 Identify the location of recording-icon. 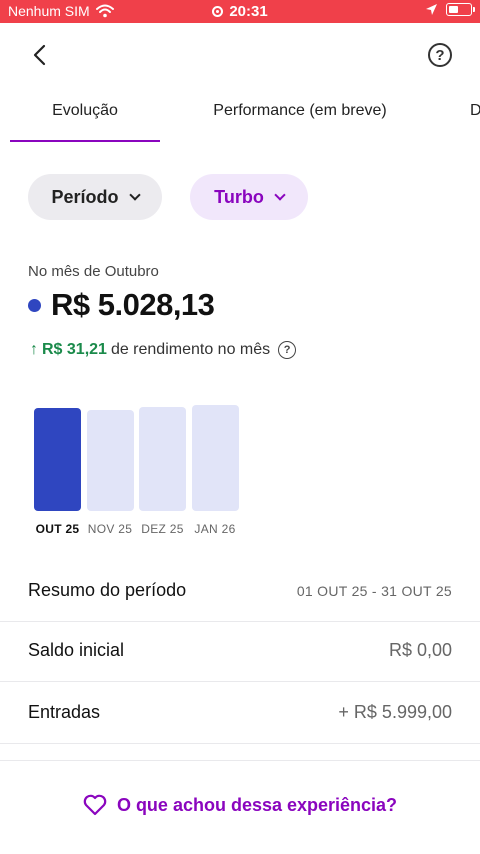
(218, 11).